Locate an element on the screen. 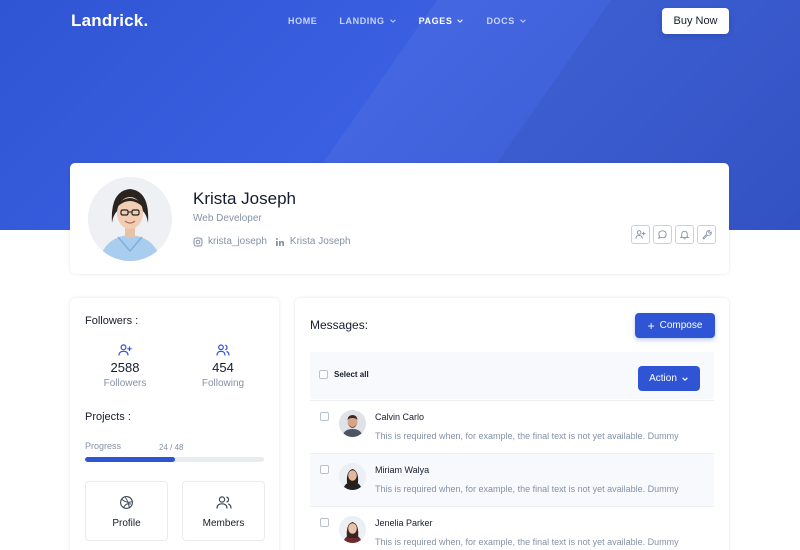 The width and height of the screenshot is (800, 550). follow-button is located at coordinates (640, 234).